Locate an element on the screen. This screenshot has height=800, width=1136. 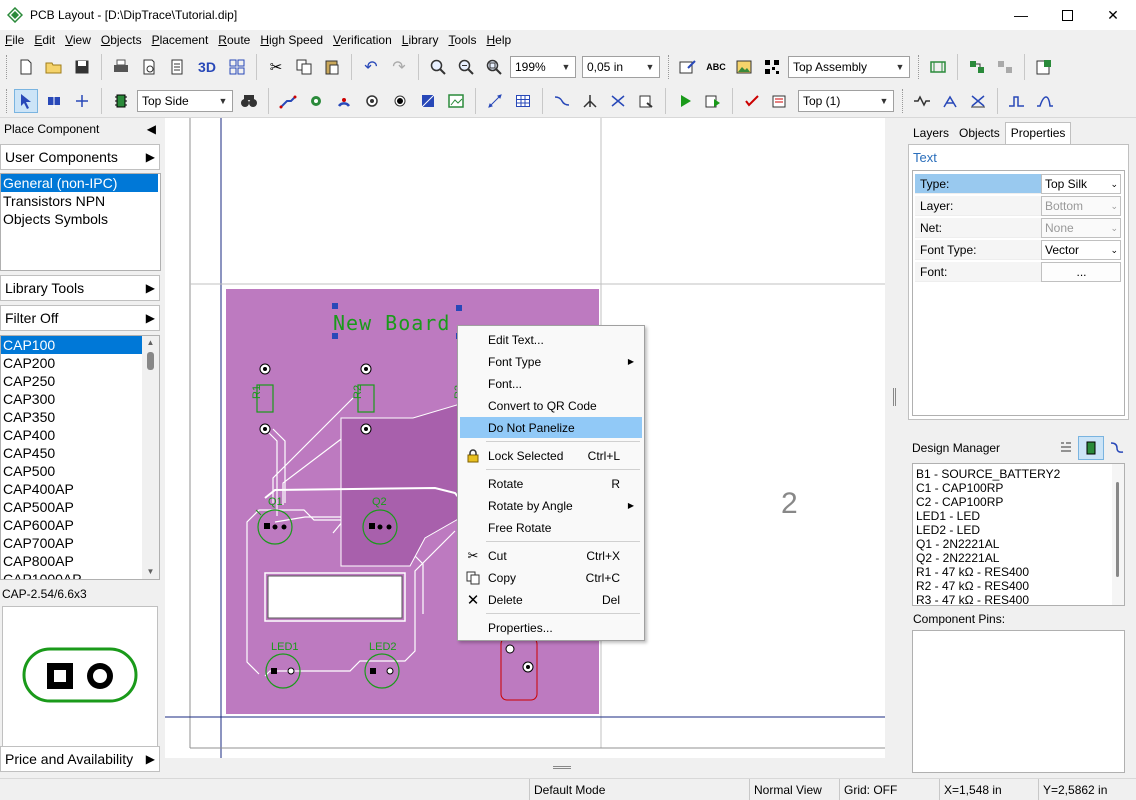
via-icon is located at coordinates (316, 101).